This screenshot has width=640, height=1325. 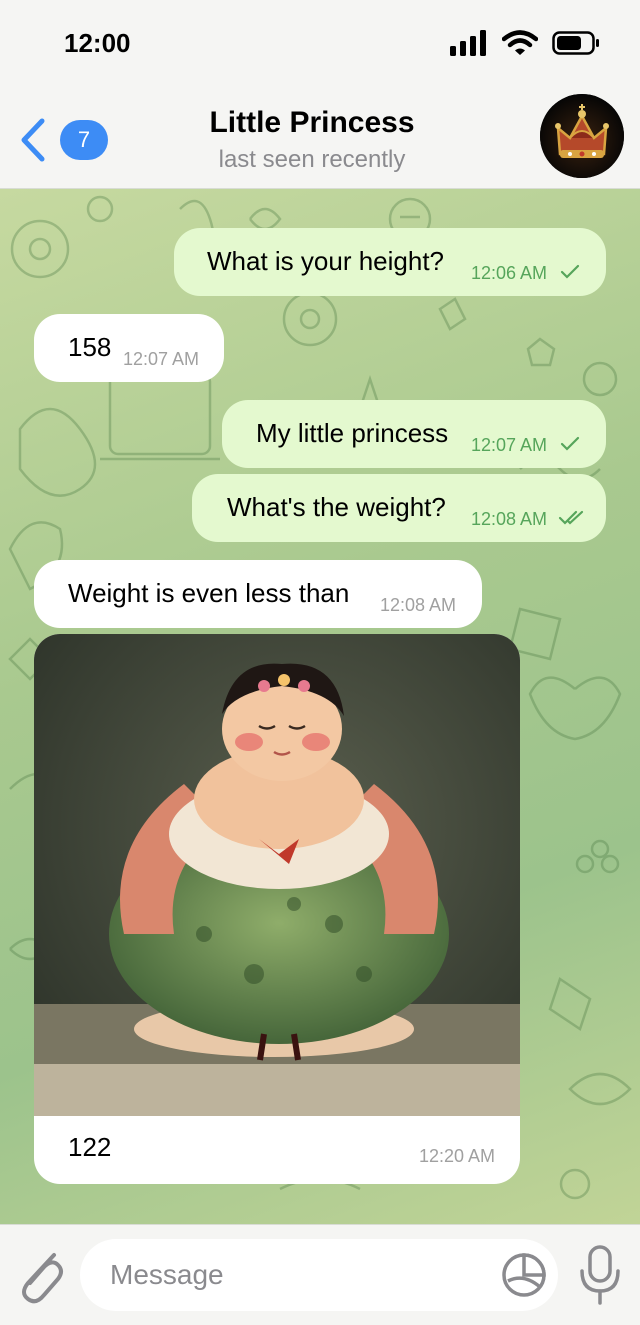 I want to click on message-bubble-outgoing: What is your height? 12:06 AM, so click(x=390, y=262).